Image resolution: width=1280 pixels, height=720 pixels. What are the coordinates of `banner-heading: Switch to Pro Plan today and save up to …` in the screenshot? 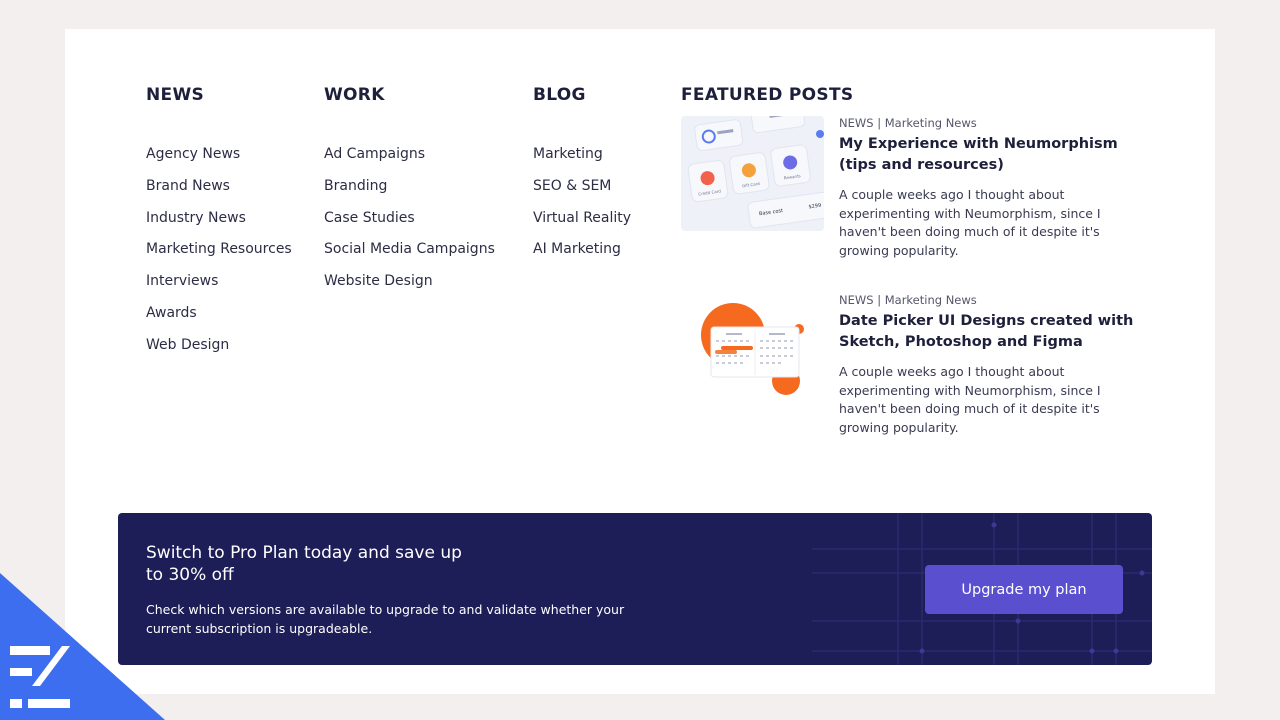 It's located at (304, 564).